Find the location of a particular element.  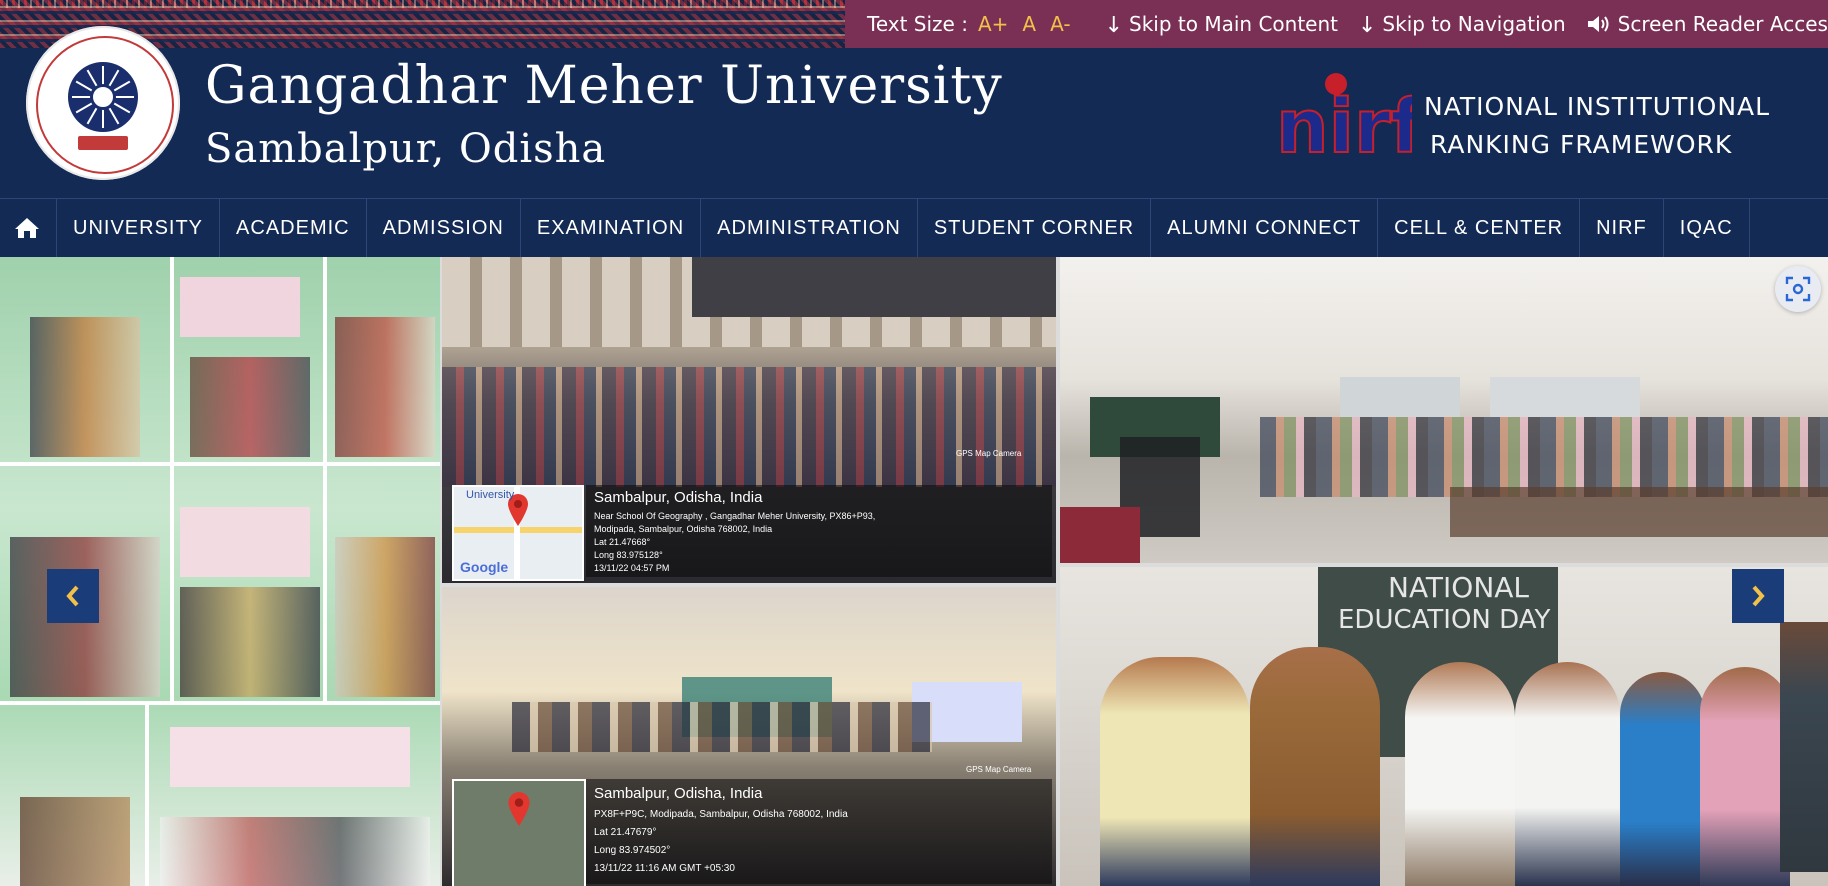

speaker-icon is located at coordinates (1598, 24).